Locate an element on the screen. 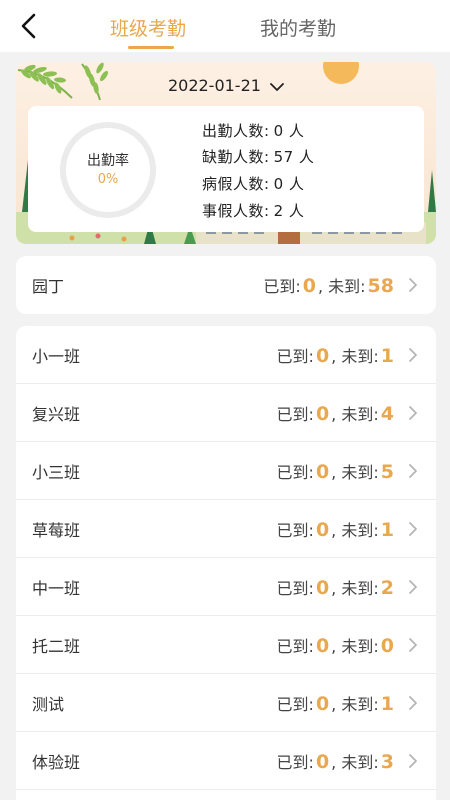 The image size is (450, 800). row-counts: 已到: 0, 未到: 3 is located at coordinates (335, 762).